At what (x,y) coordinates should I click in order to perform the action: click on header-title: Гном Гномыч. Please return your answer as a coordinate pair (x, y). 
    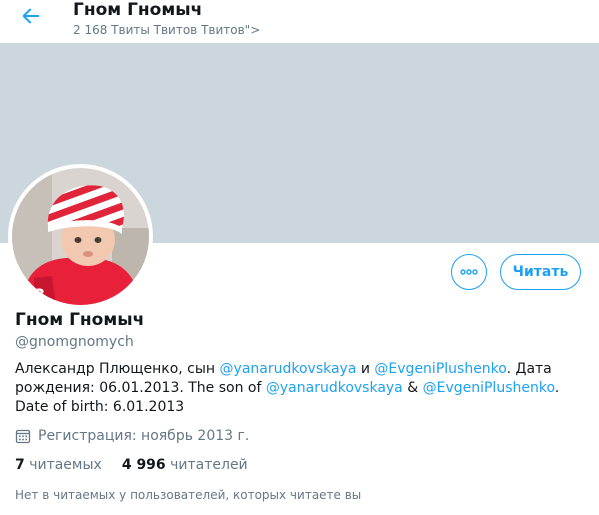
    Looking at the image, I should click on (138, 10).